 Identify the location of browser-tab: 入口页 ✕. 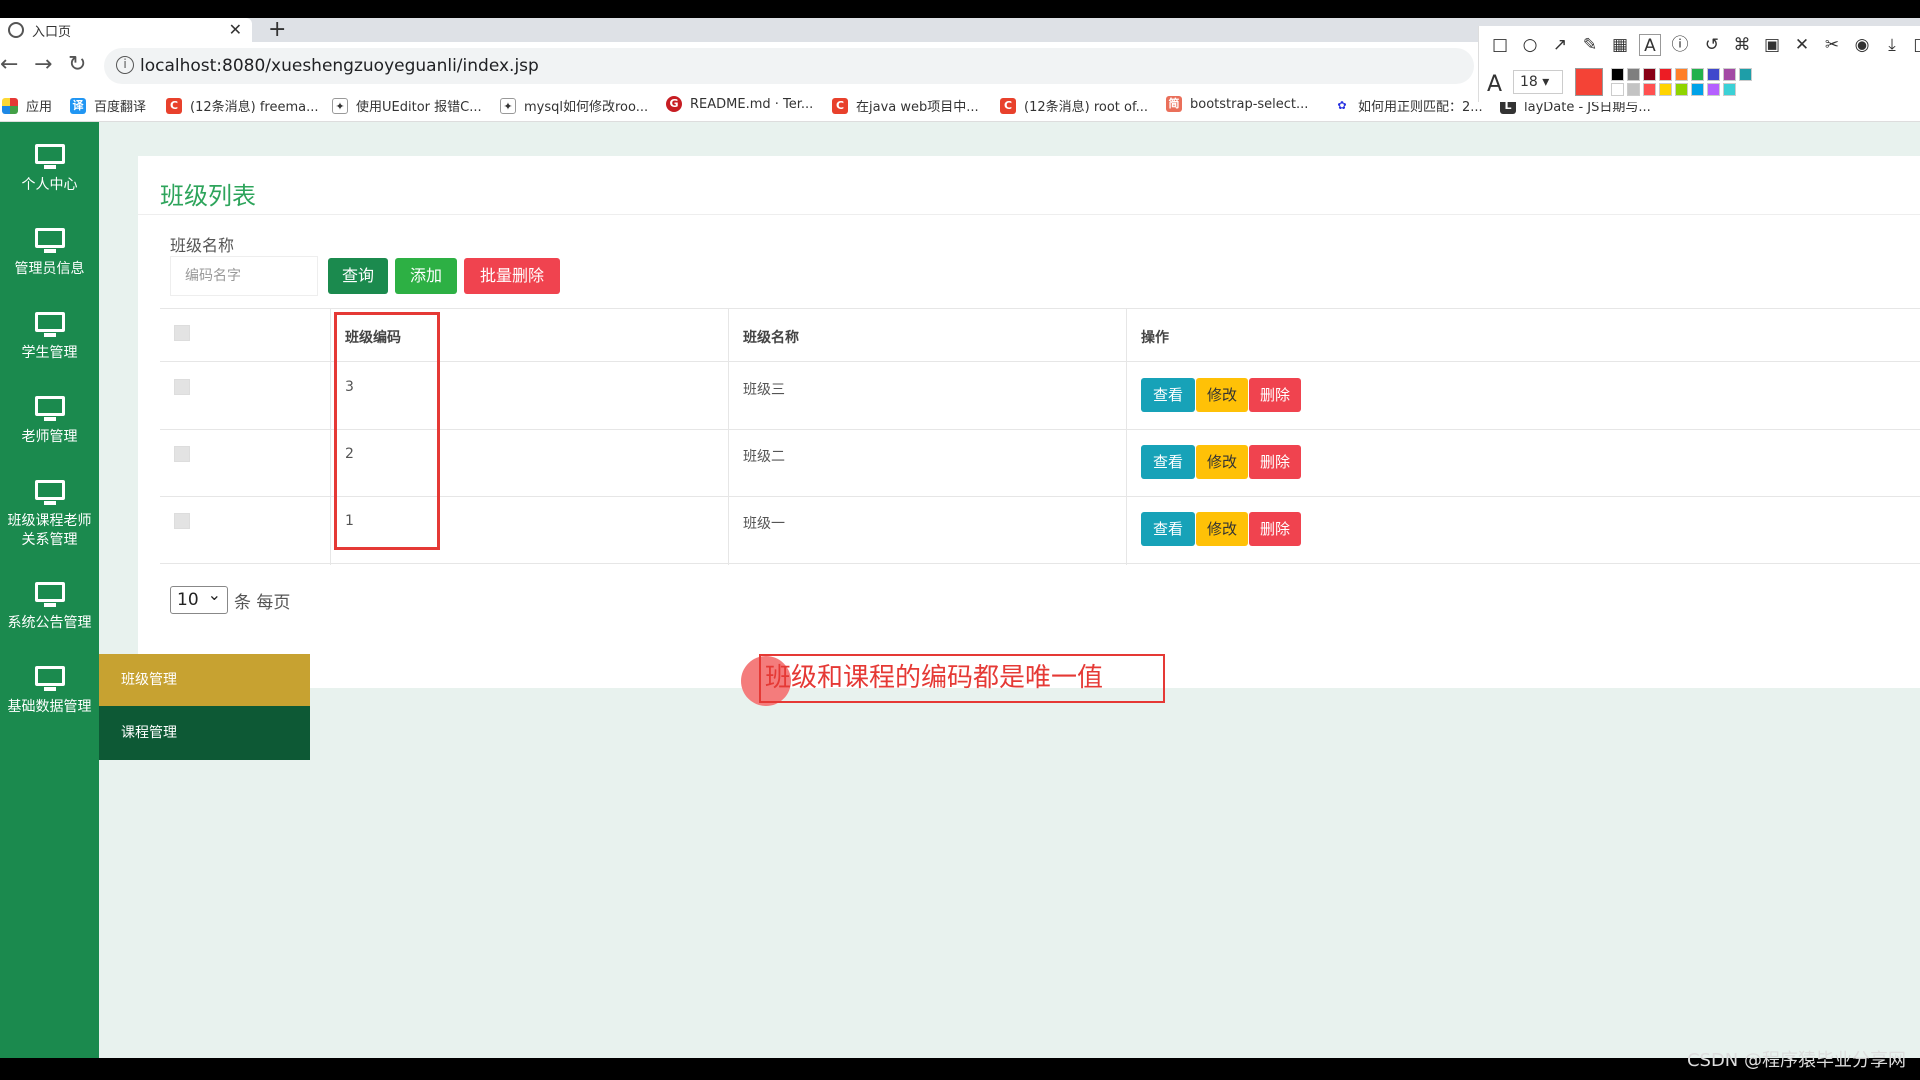
(126, 30).